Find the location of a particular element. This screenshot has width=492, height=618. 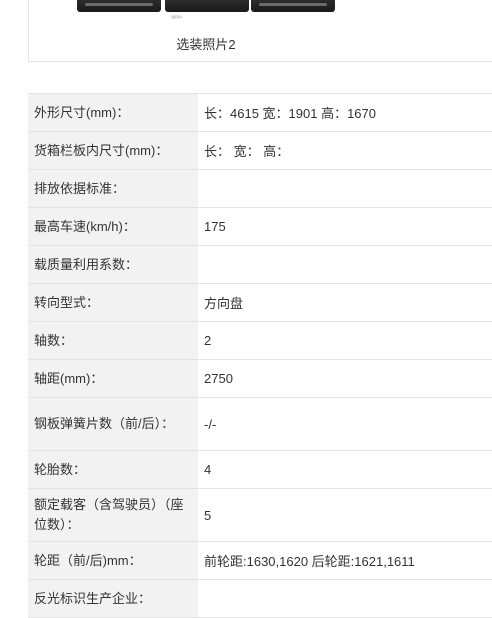

spec-row: 反光标识生产企业： is located at coordinates (260, 599).